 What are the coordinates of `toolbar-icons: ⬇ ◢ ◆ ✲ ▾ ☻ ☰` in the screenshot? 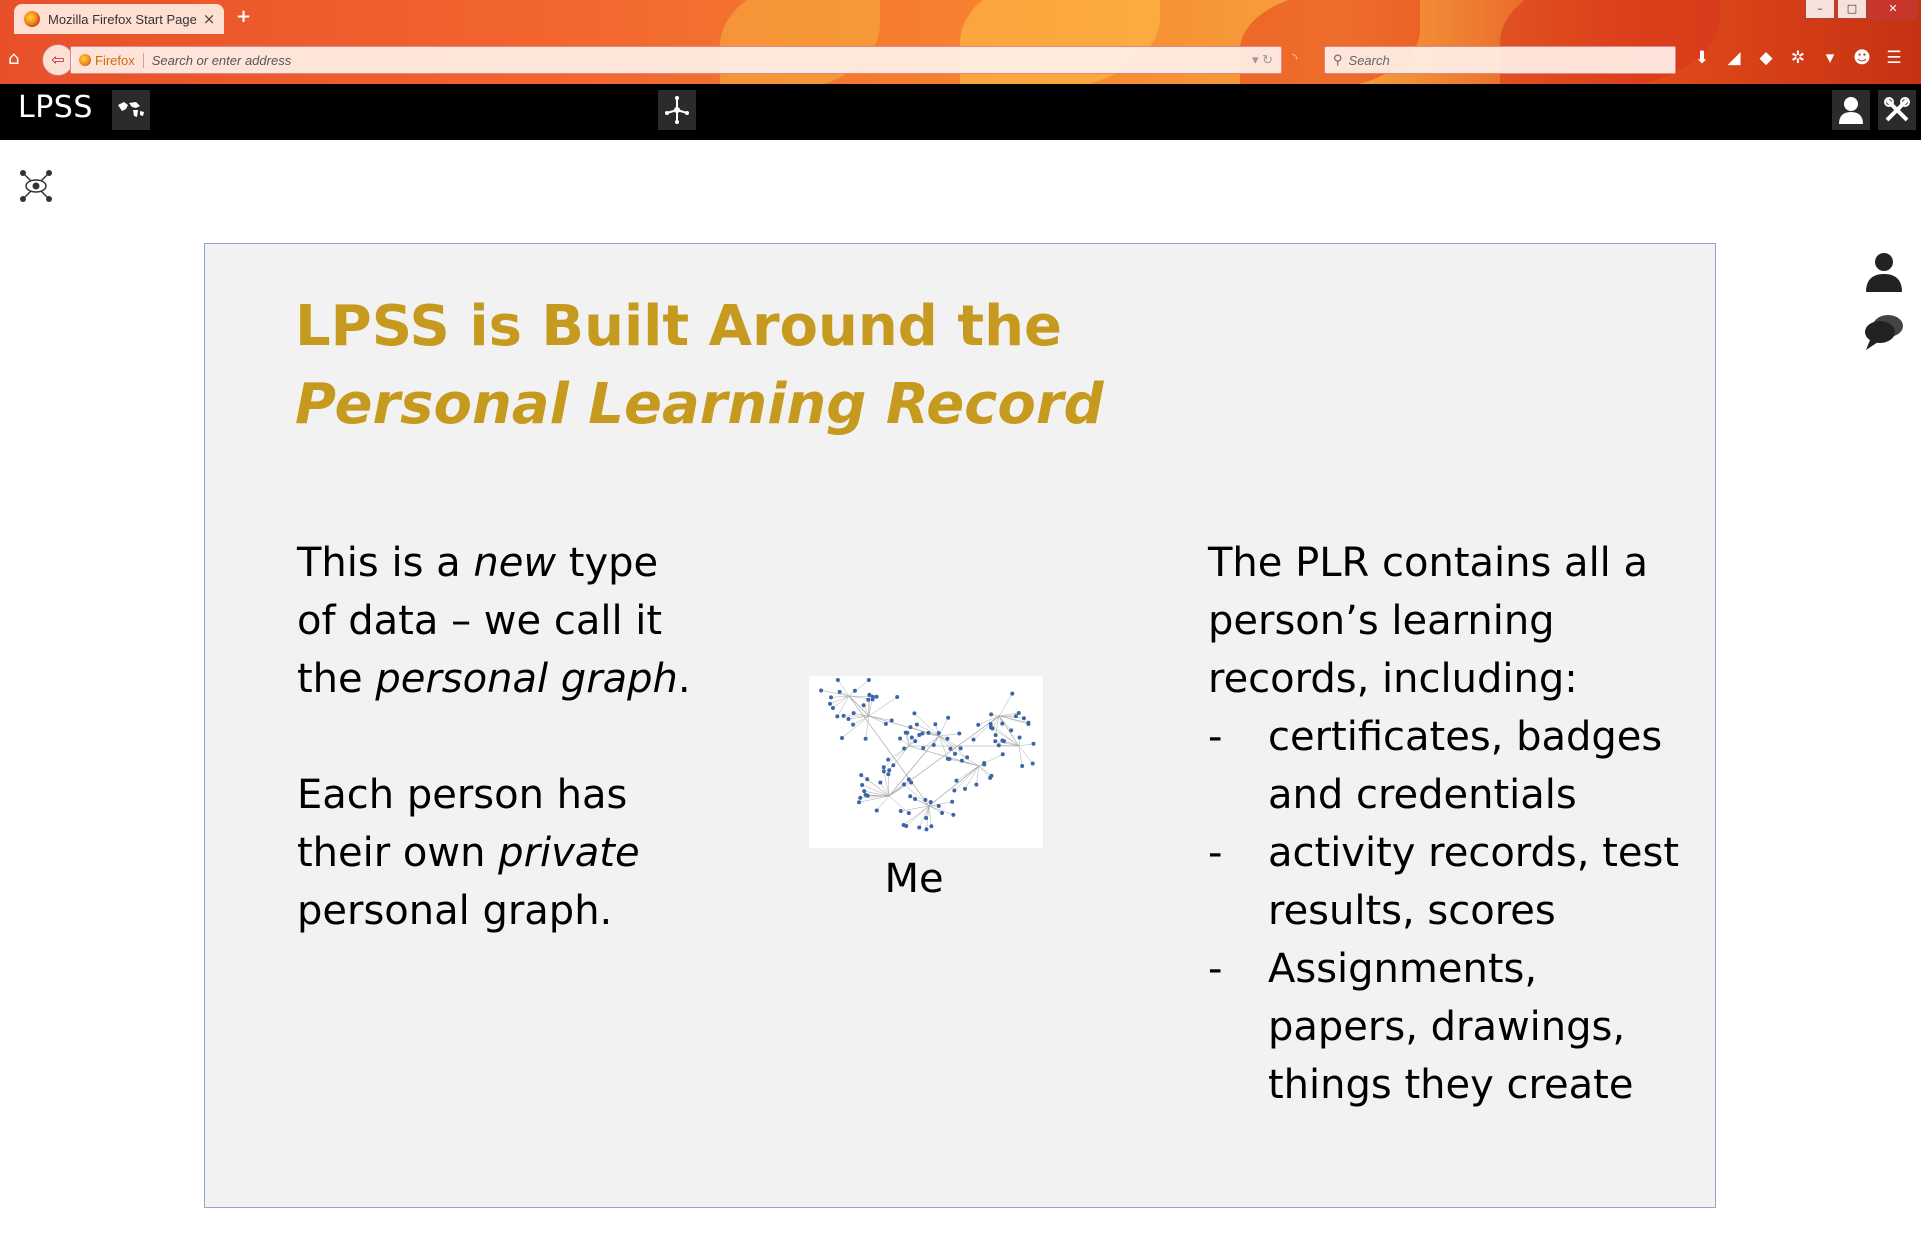 It's located at (1798, 58).